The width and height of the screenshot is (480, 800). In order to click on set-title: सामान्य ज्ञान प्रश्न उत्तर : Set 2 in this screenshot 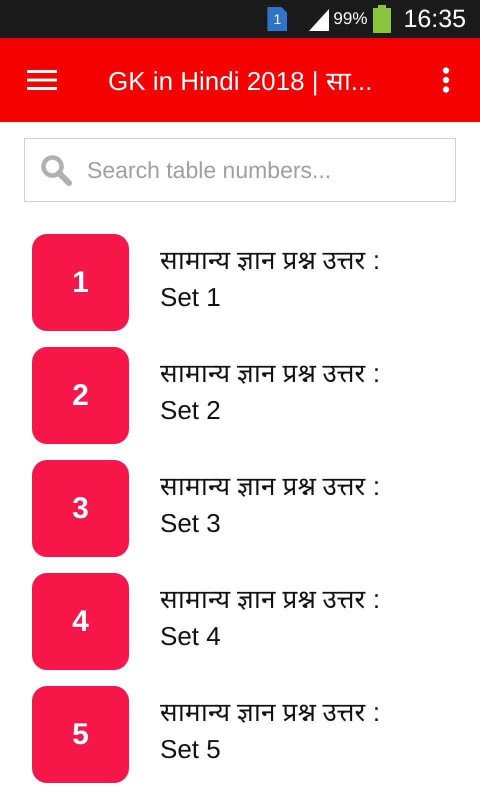, I will do `click(282, 391)`.